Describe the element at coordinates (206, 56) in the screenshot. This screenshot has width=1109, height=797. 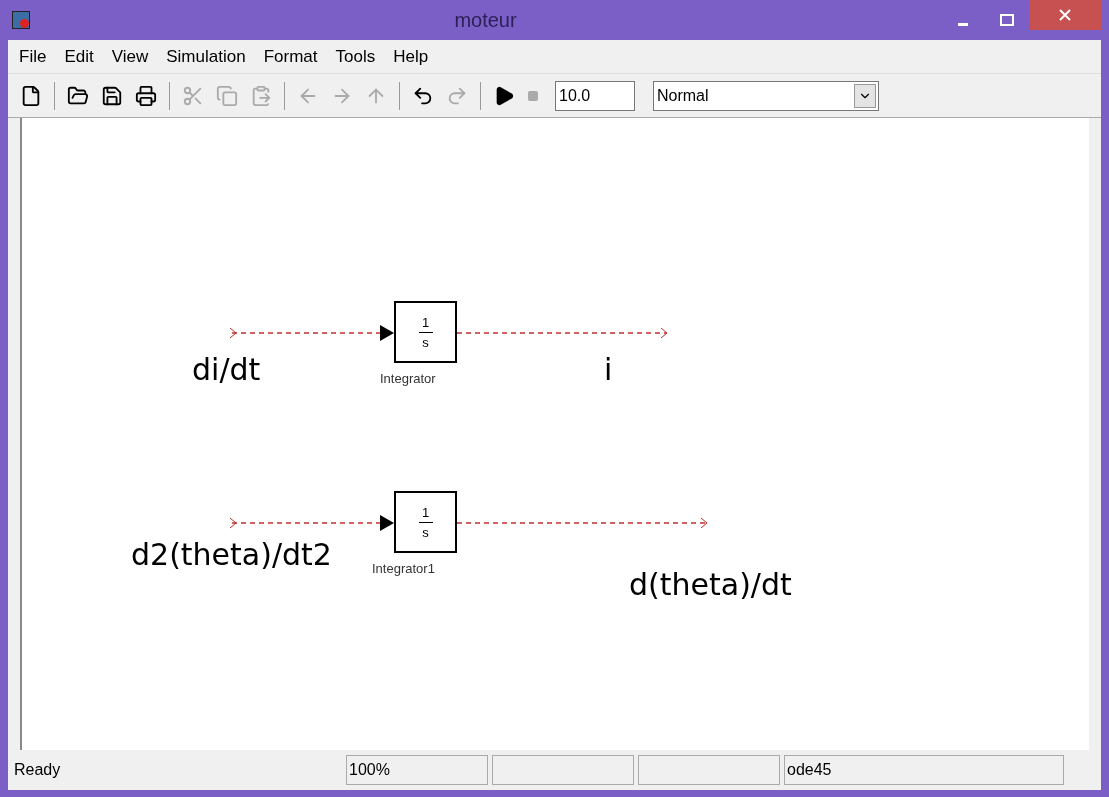
I see `menu-item: Simulation` at that location.